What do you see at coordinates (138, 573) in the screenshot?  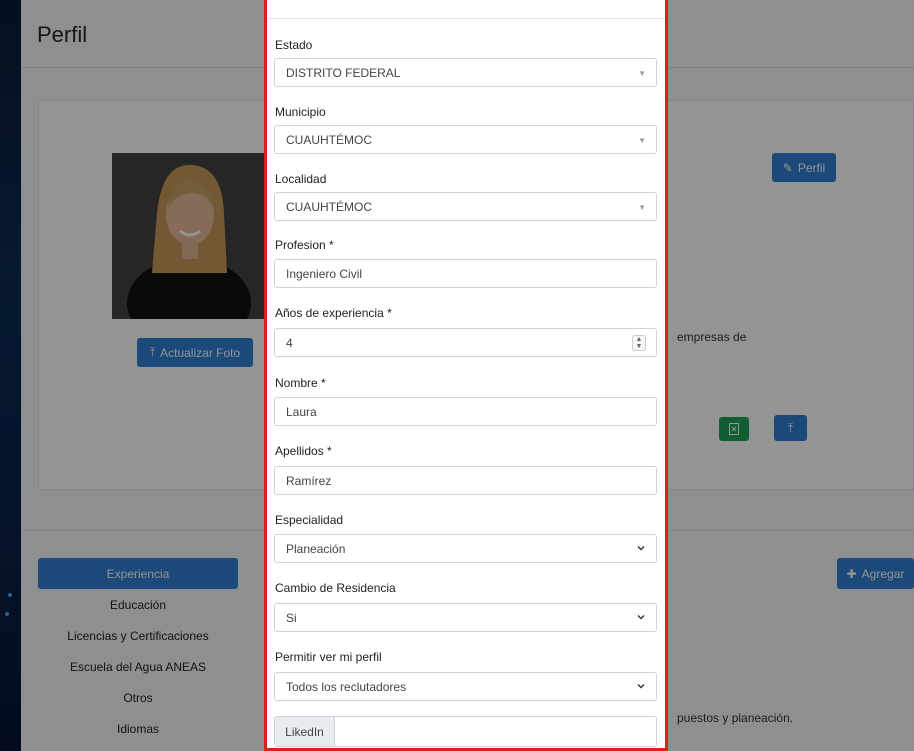 I see `tab-experiencia: Experiencia` at bounding box center [138, 573].